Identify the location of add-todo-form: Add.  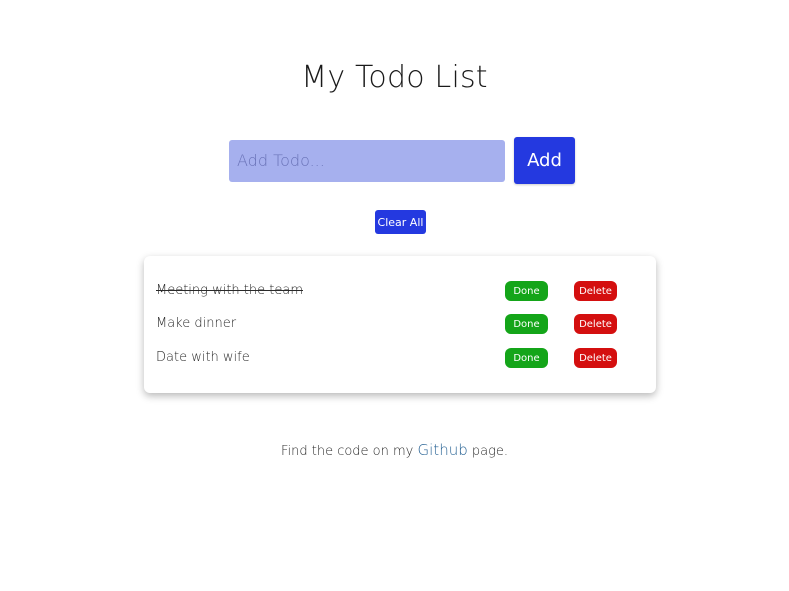
(402, 160).